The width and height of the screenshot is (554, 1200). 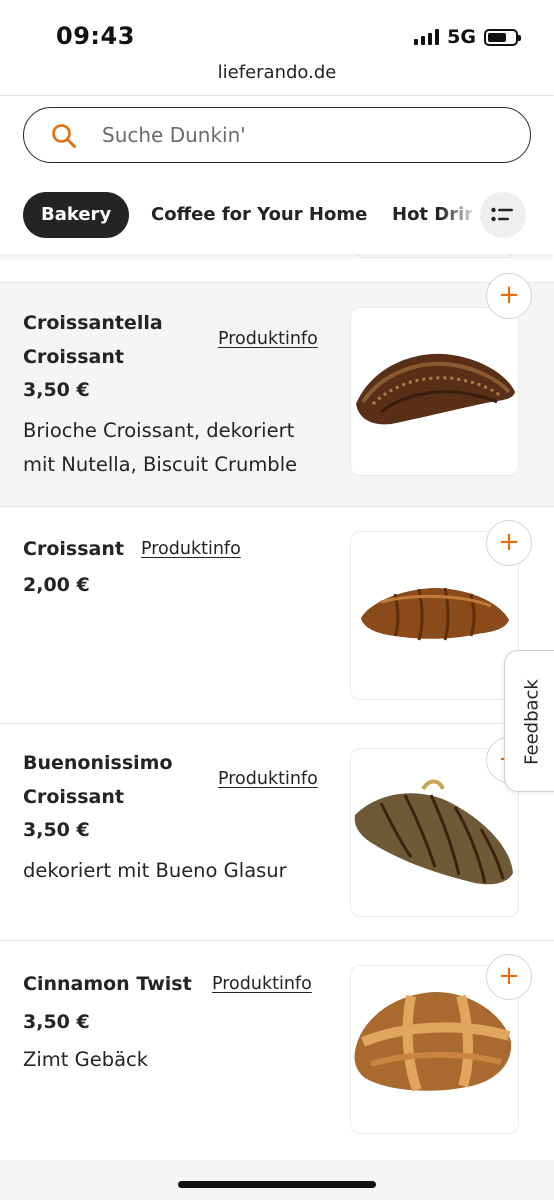 What do you see at coordinates (461, 37) in the screenshot?
I see `network-label: 5G` at bounding box center [461, 37].